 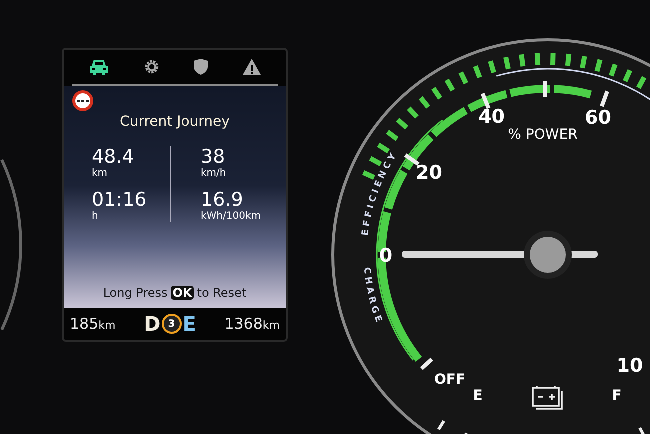 What do you see at coordinates (548, 255) in the screenshot?
I see `needle-hub` at bounding box center [548, 255].